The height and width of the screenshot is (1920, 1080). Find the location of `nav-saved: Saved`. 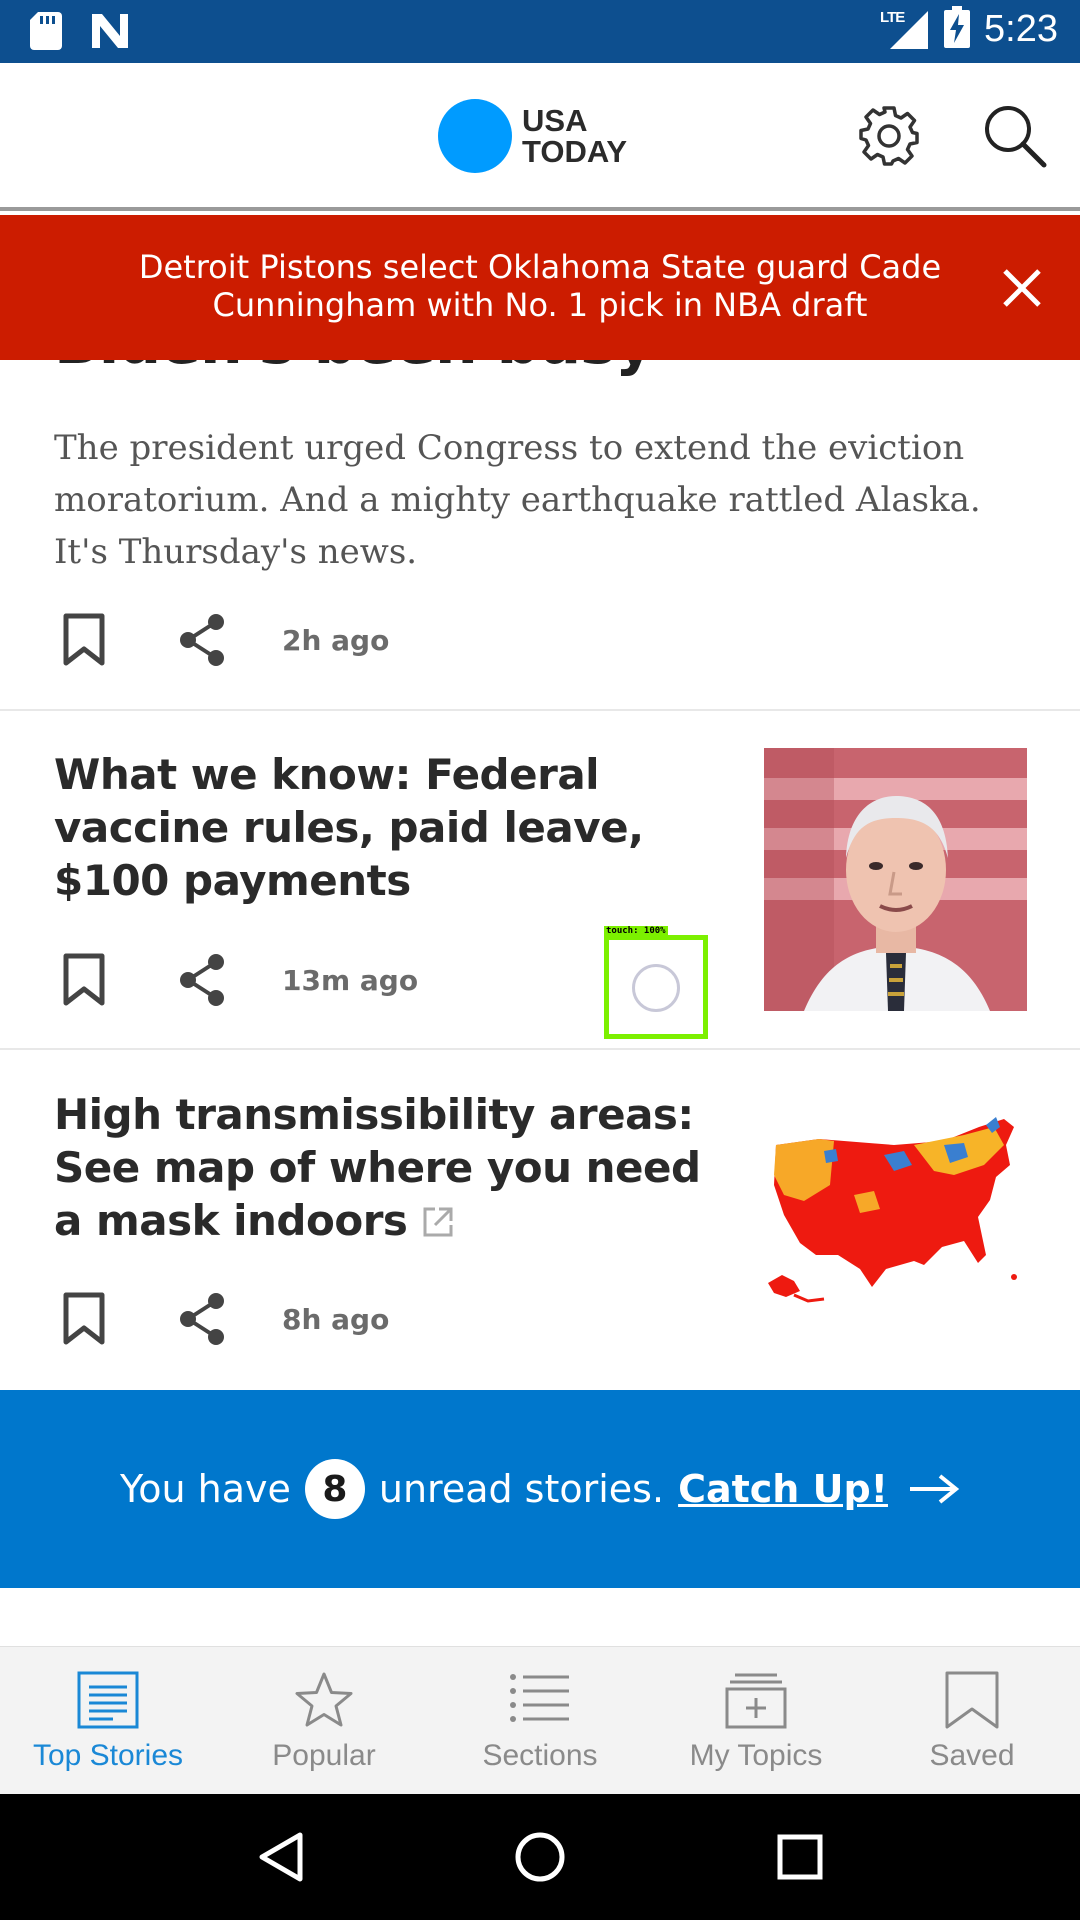

nav-saved: Saved is located at coordinates (972, 1720).